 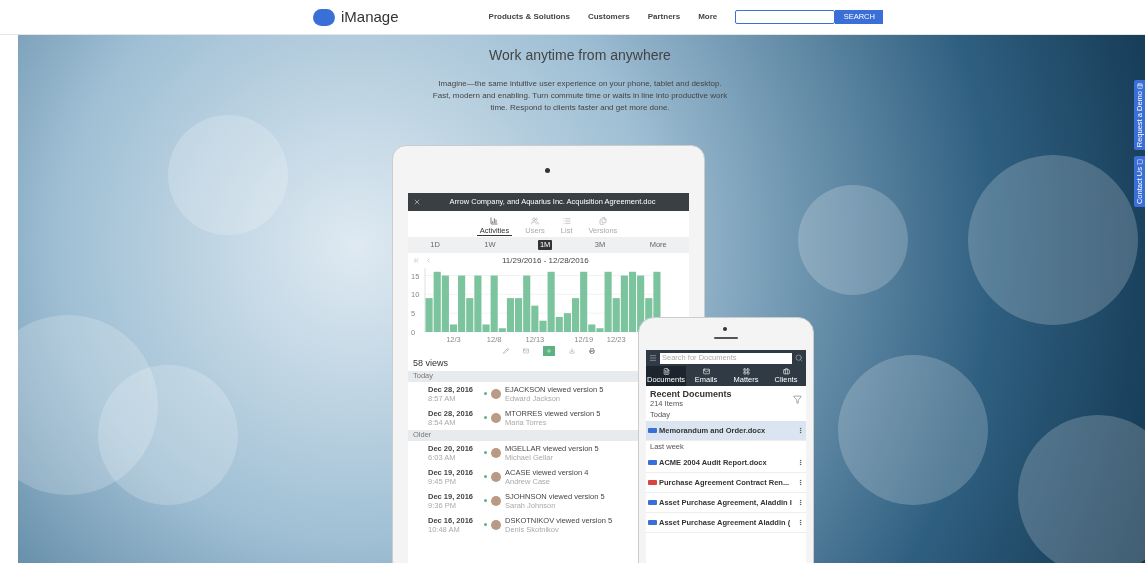 What do you see at coordinates (545, 260) in the screenshot?
I see `date-range: 11/29/2016 - 12/28/2016` at bounding box center [545, 260].